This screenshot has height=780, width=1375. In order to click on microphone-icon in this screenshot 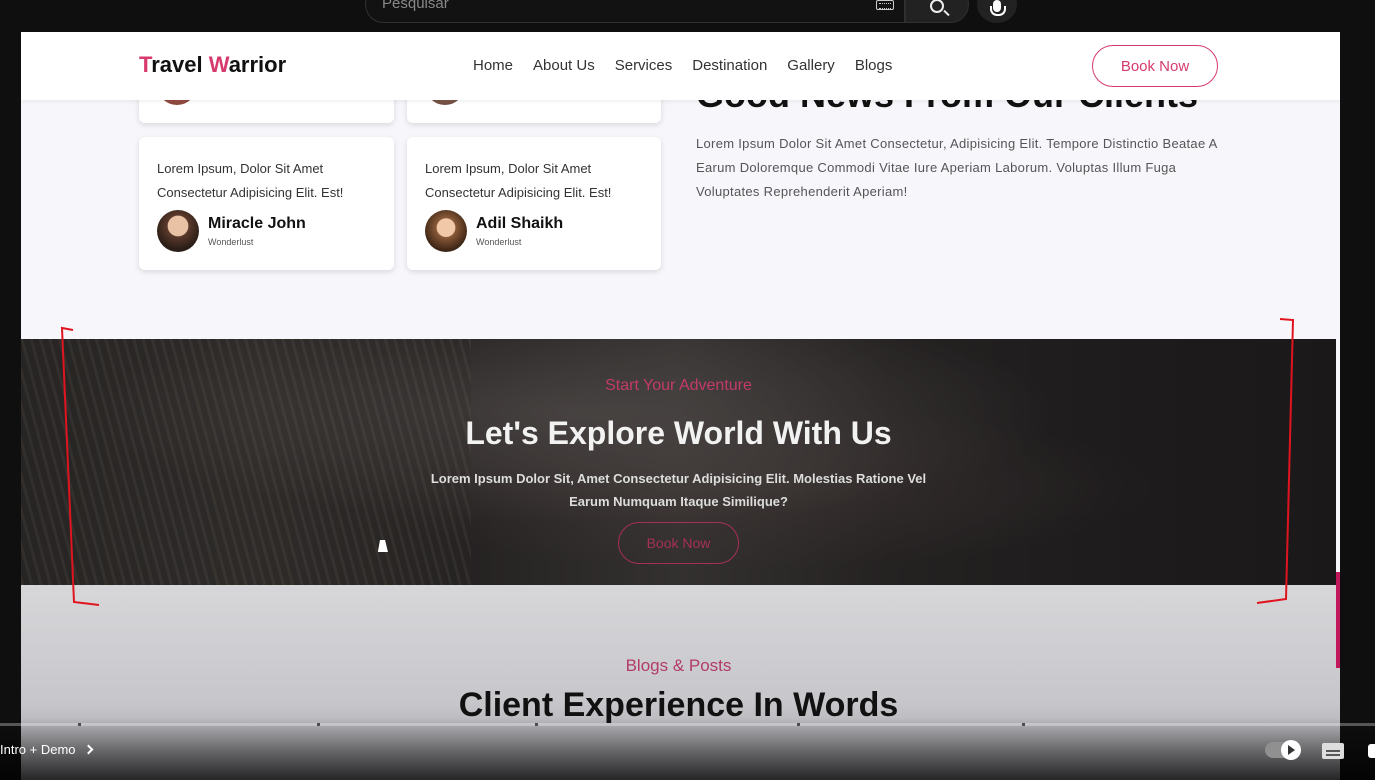, I will do `click(998, 8)`.